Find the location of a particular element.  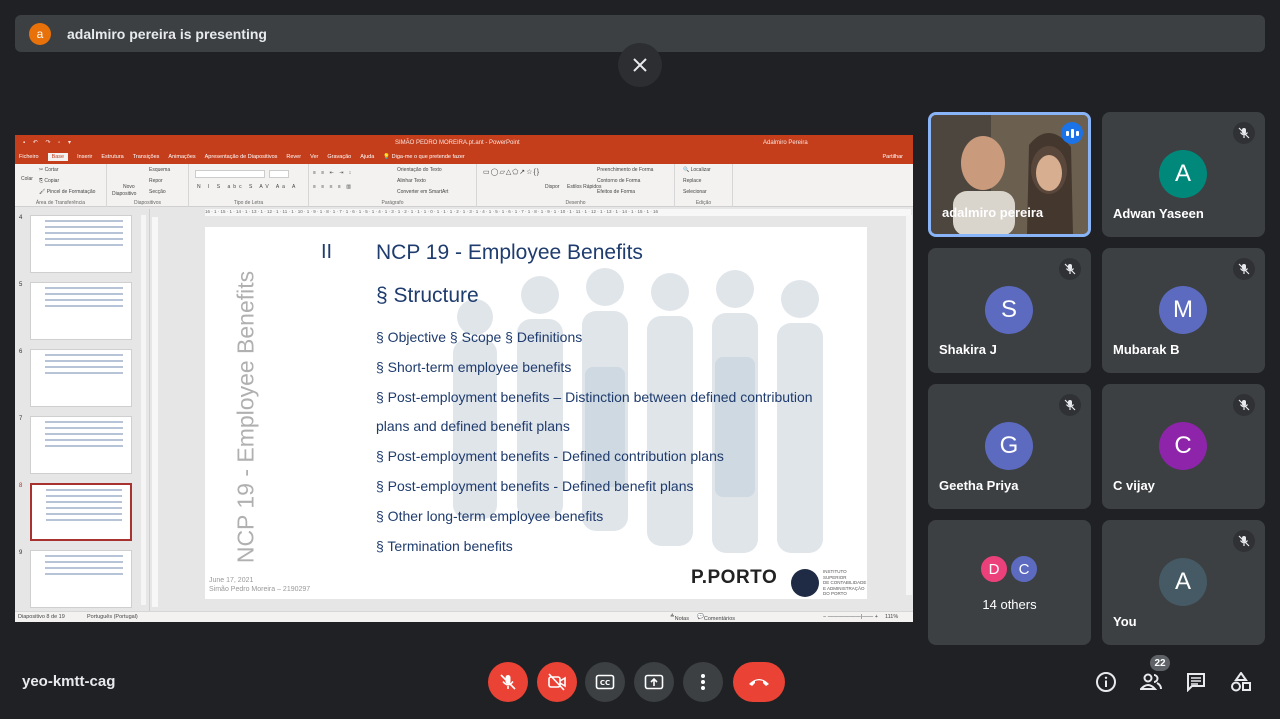

slide-title: NCP 19 - Employee Benefits is located at coordinates (509, 252).